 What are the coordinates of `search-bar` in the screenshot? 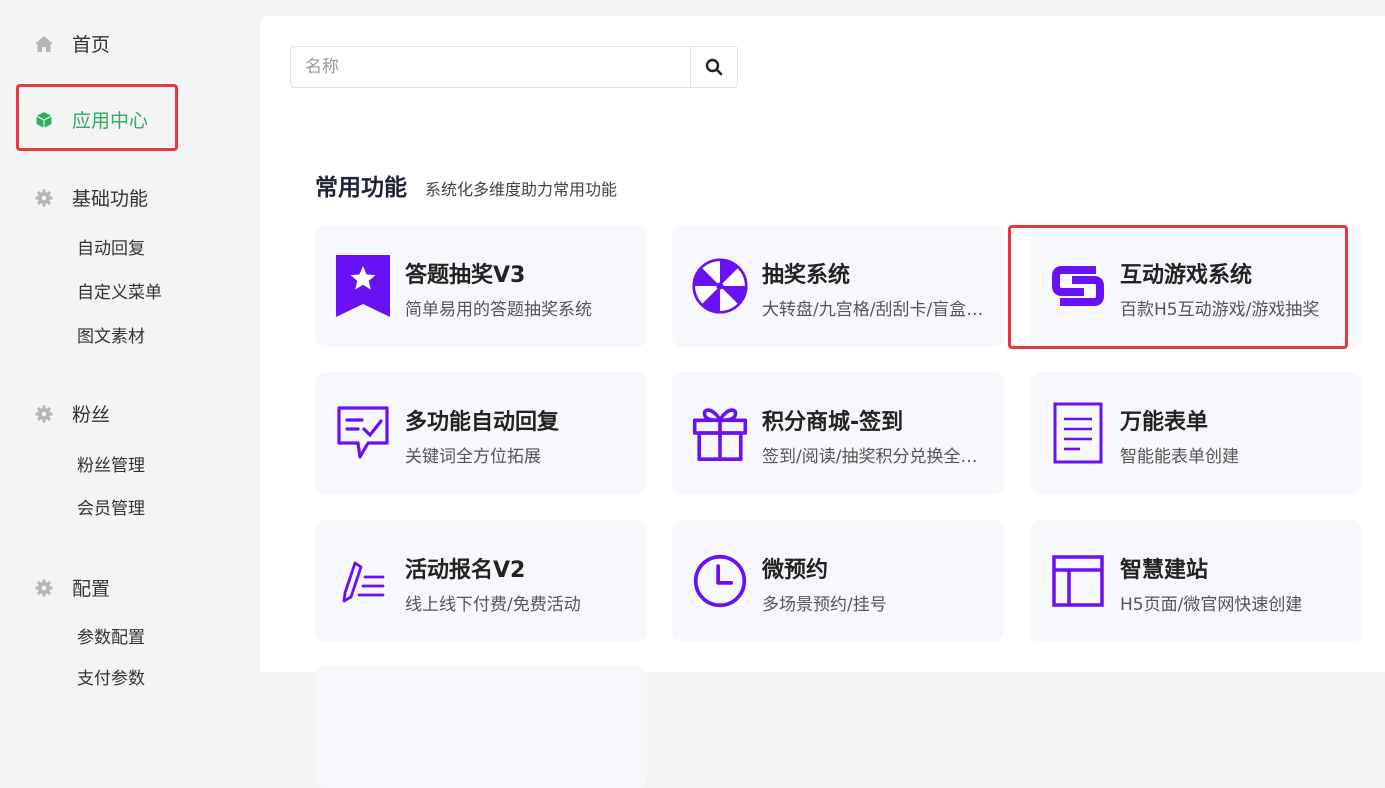 It's located at (514, 67).